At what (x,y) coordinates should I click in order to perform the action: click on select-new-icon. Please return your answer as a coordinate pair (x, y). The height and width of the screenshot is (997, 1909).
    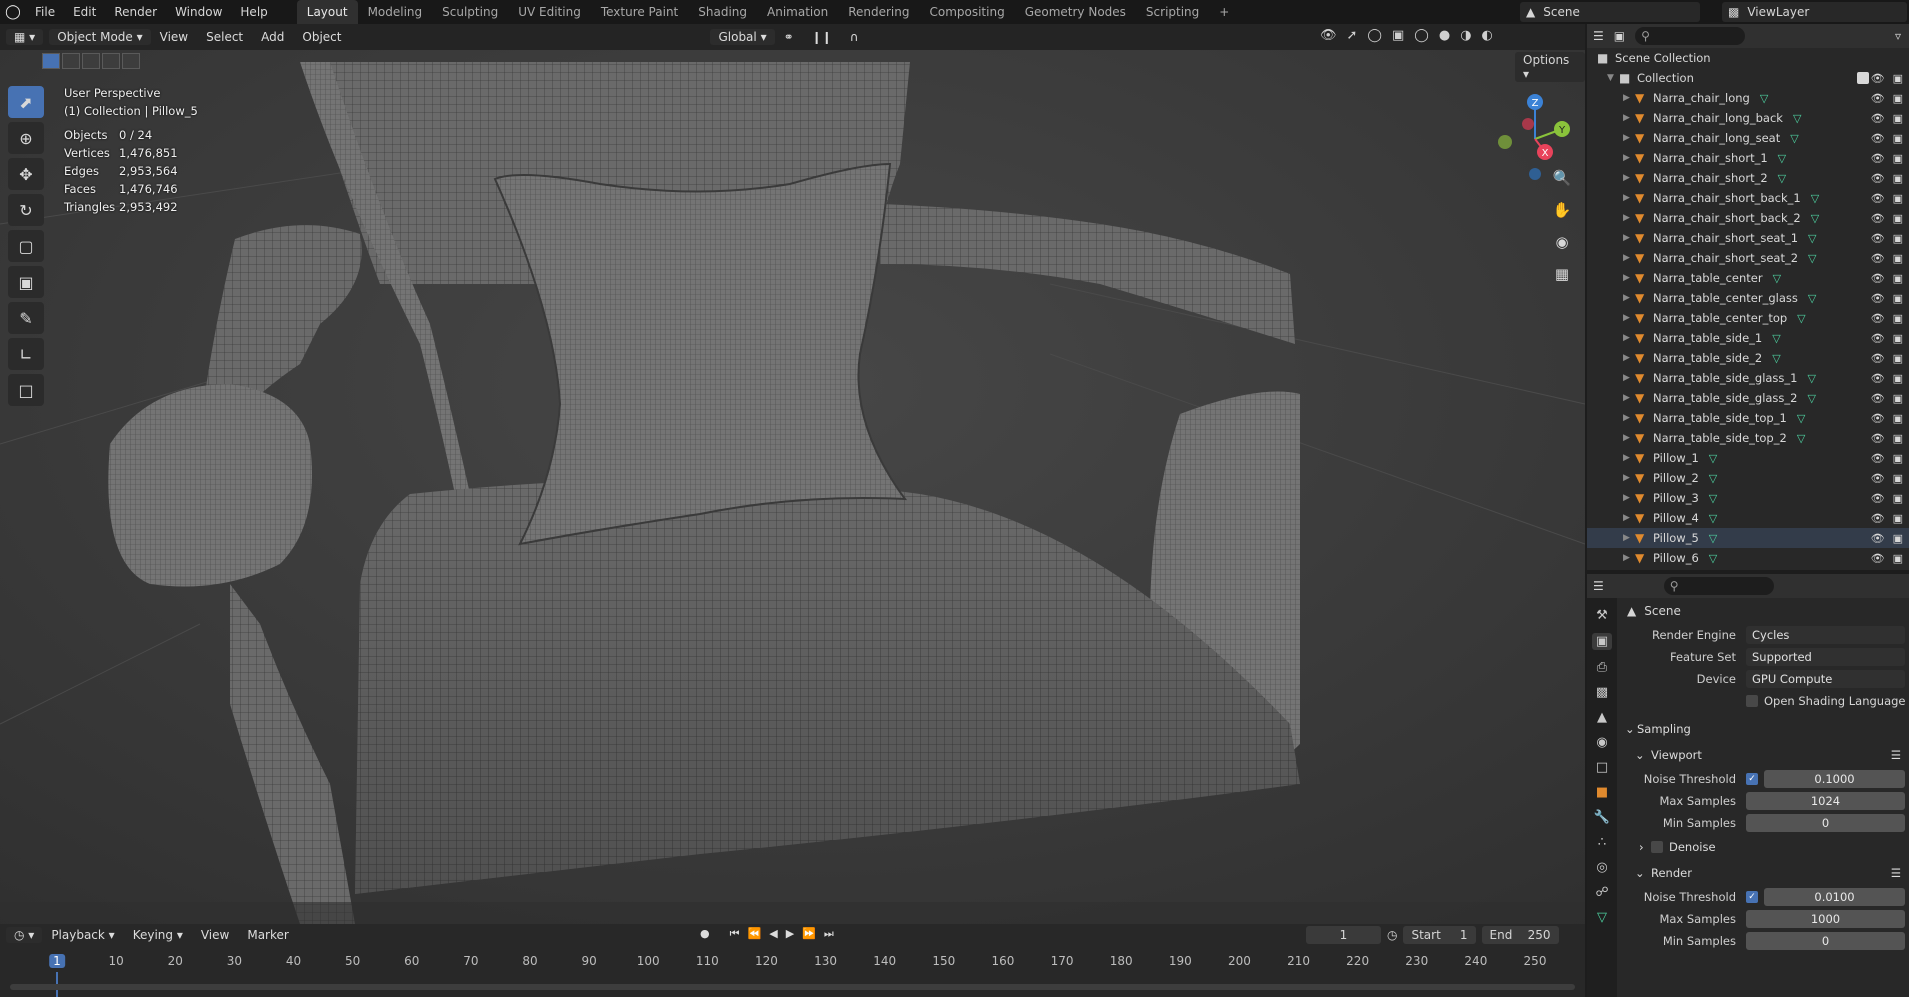
    Looking at the image, I should click on (51, 61).